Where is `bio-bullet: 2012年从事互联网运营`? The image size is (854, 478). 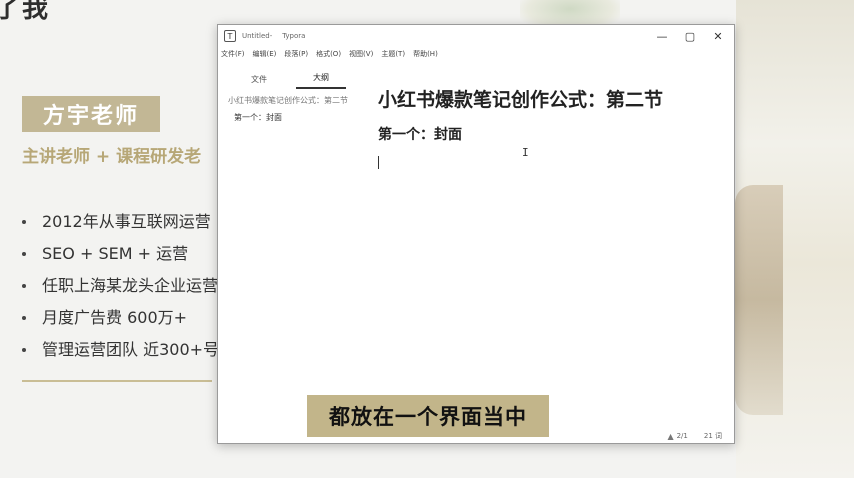 bio-bullet: 2012年从事互联网运营 is located at coordinates (119, 222).